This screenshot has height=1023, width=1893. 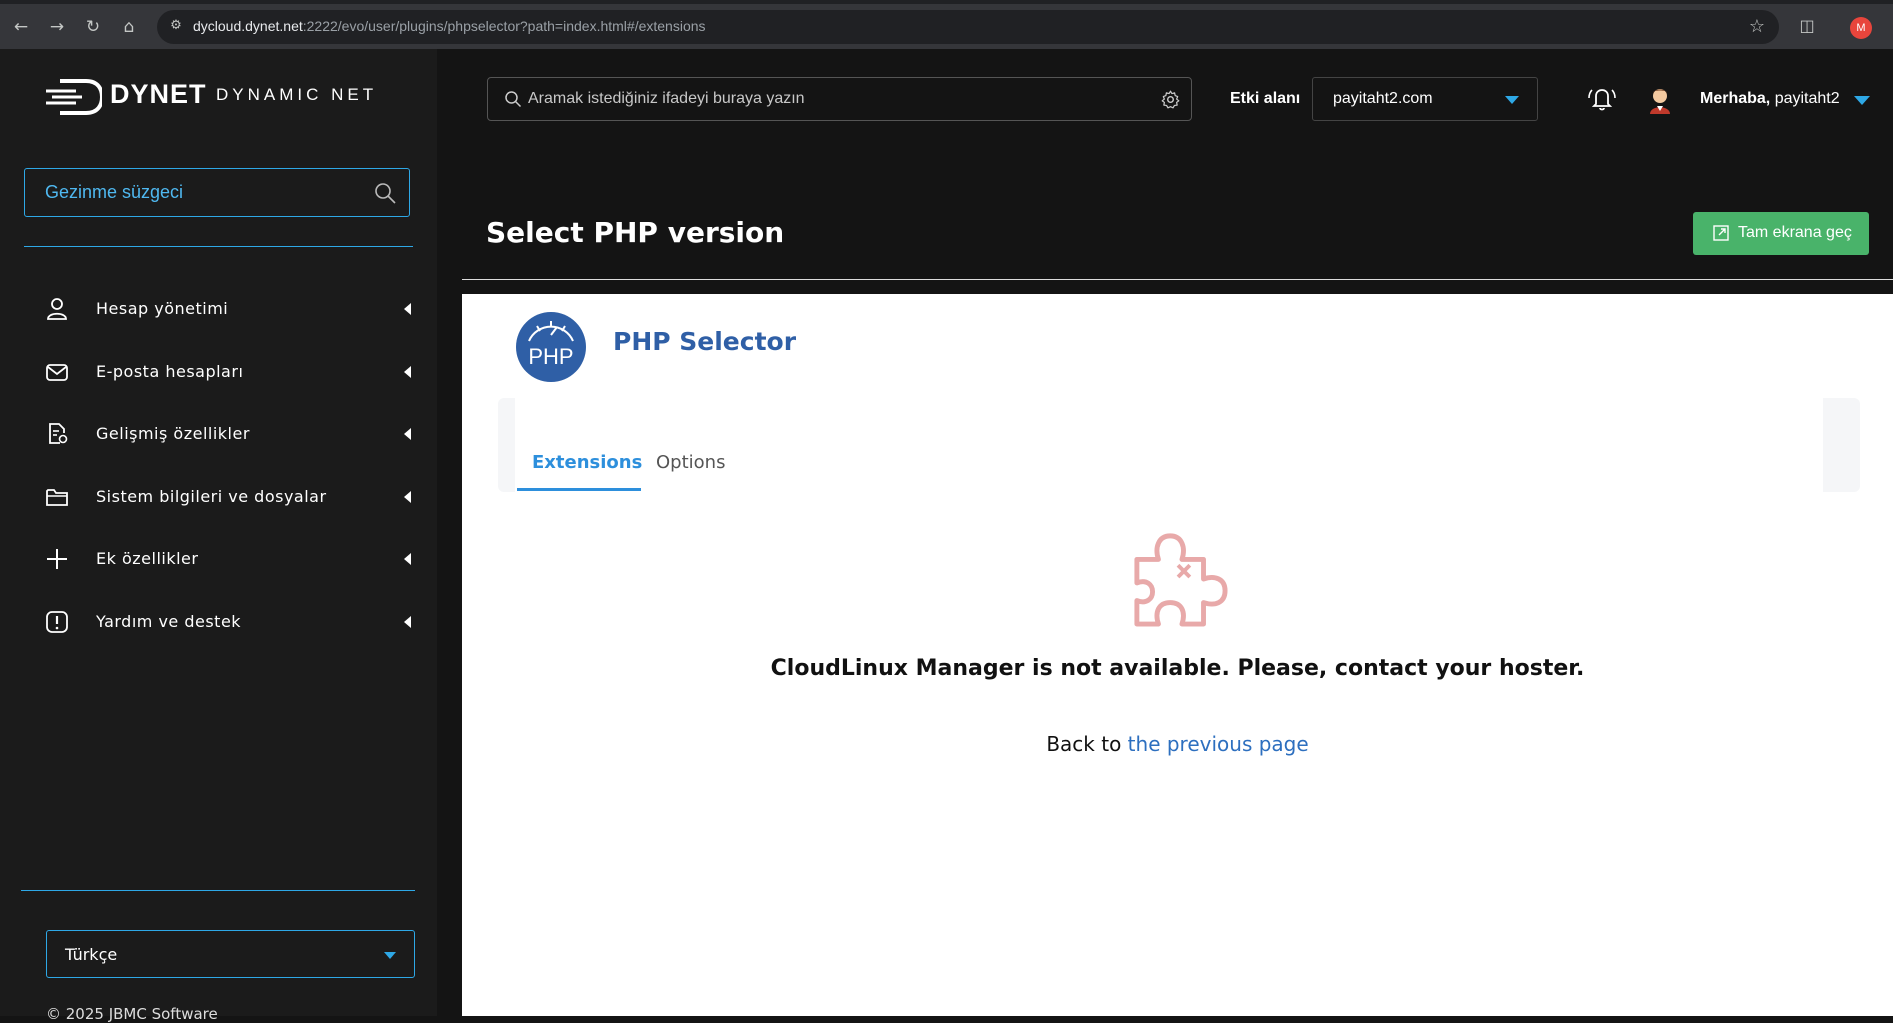 I want to click on sidebar-item-label: Sistem bilgileri ve dosyalar, so click(x=211, y=496).